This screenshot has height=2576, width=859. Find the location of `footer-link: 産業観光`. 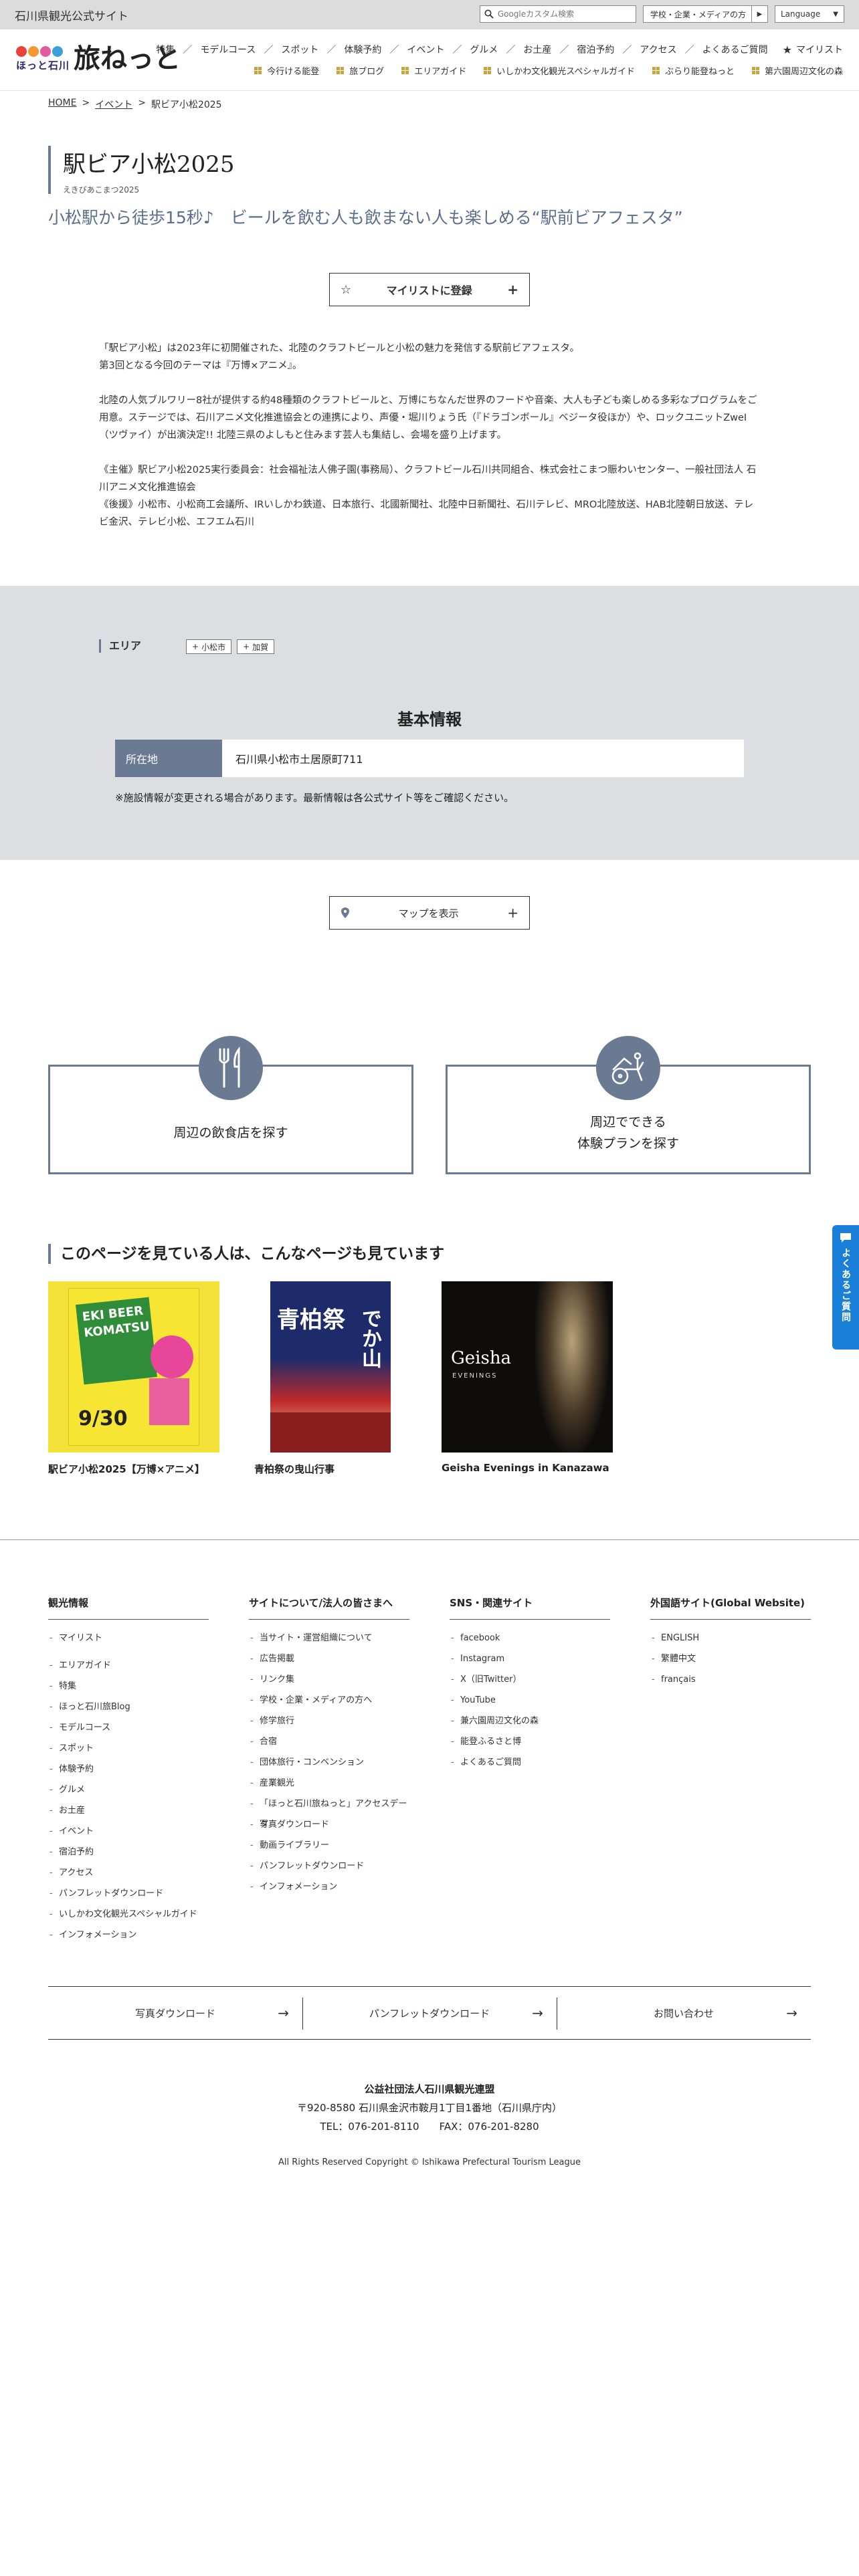

footer-link: 産業観光 is located at coordinates (329, 1783).